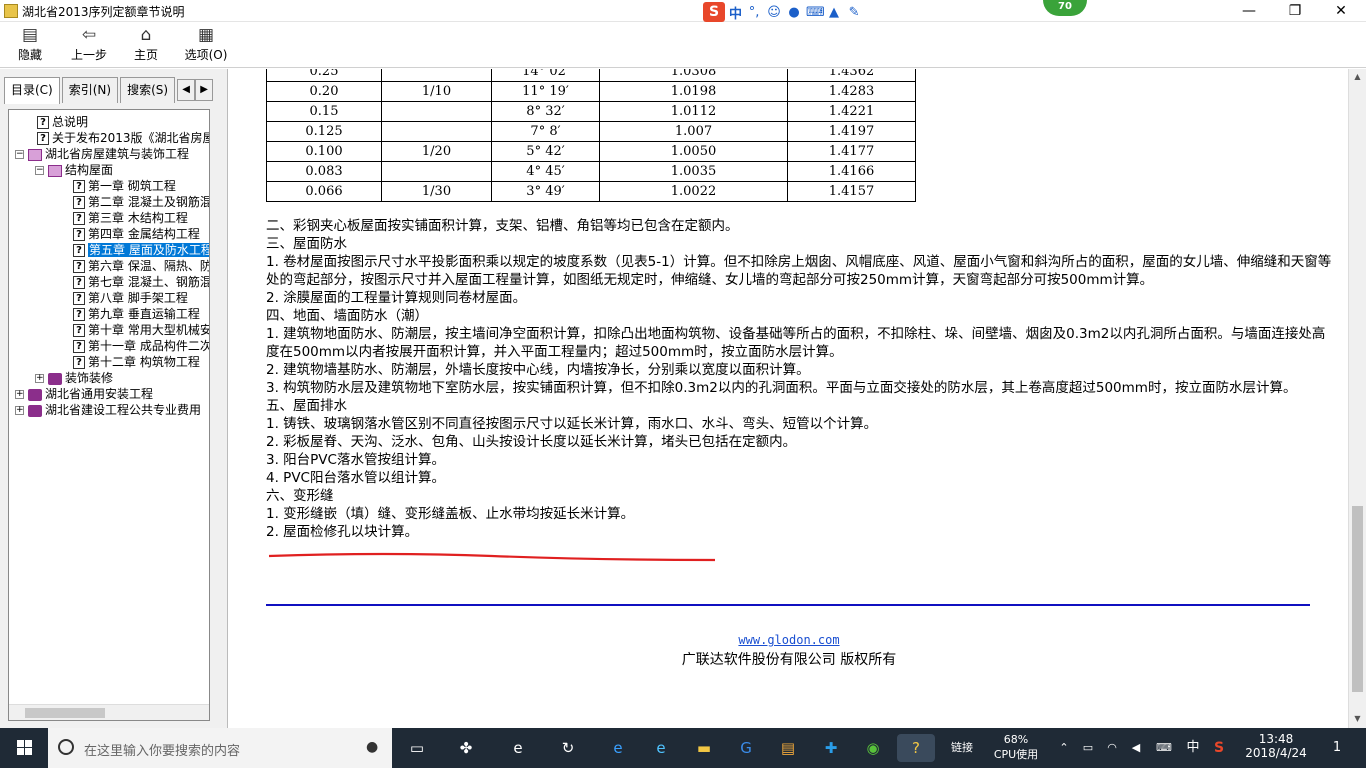 This screenshot has width=1366, height=771. Describe the element at coordinates (1295, 11) in the screenshot. I see `restore-button: ❐` at that location.